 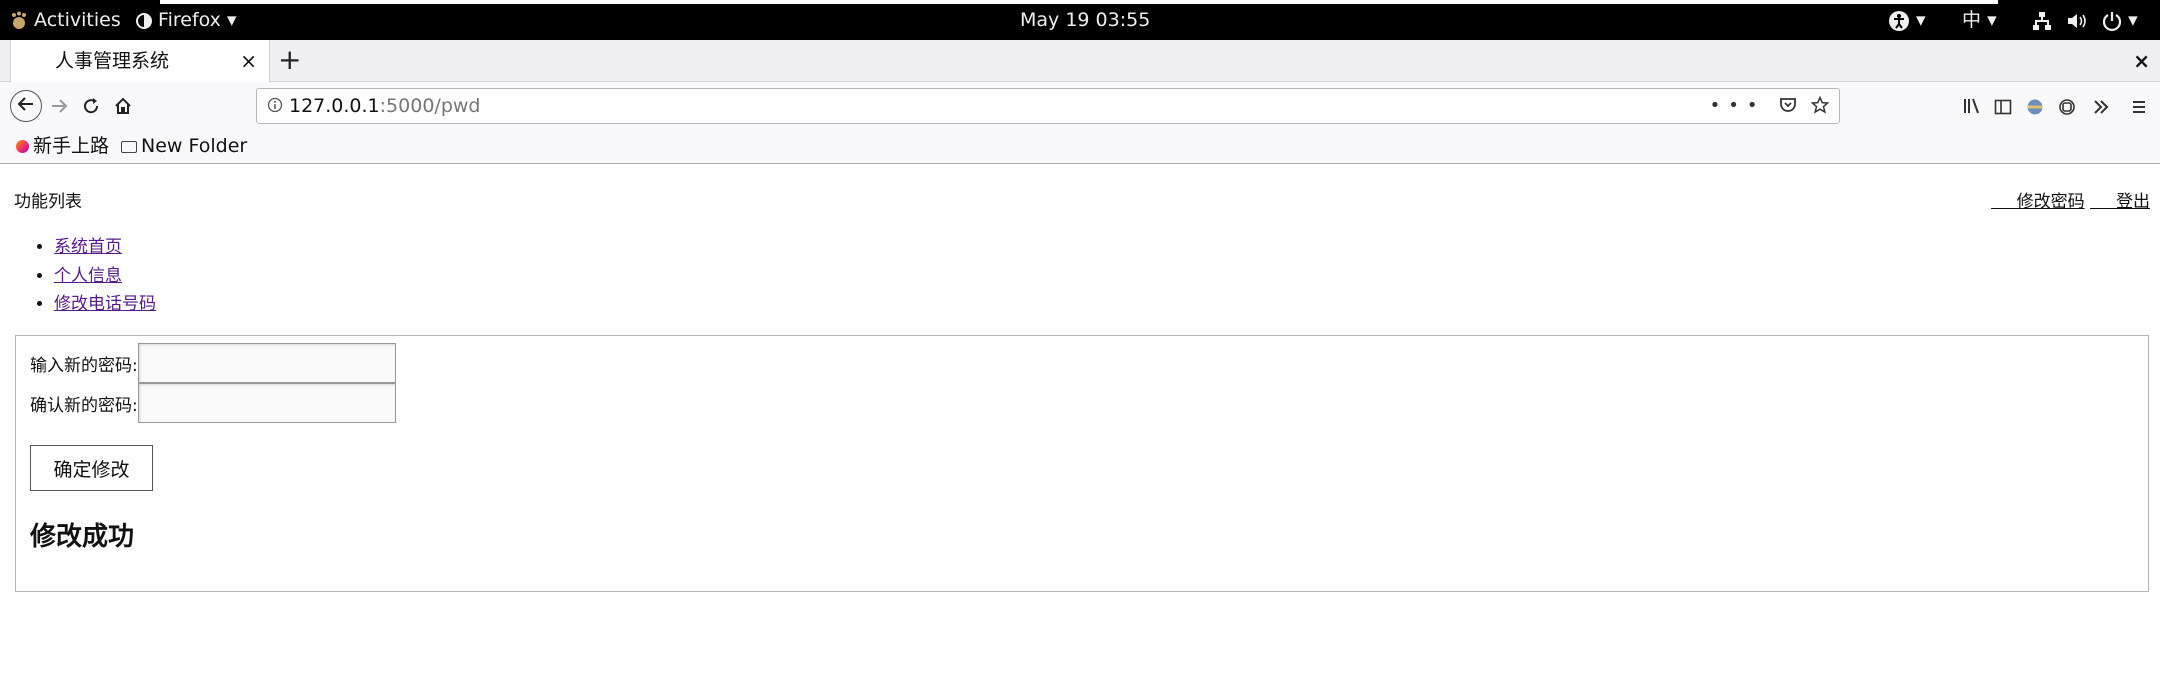 I want to click on reload-icon, so click(x=91, y=106).